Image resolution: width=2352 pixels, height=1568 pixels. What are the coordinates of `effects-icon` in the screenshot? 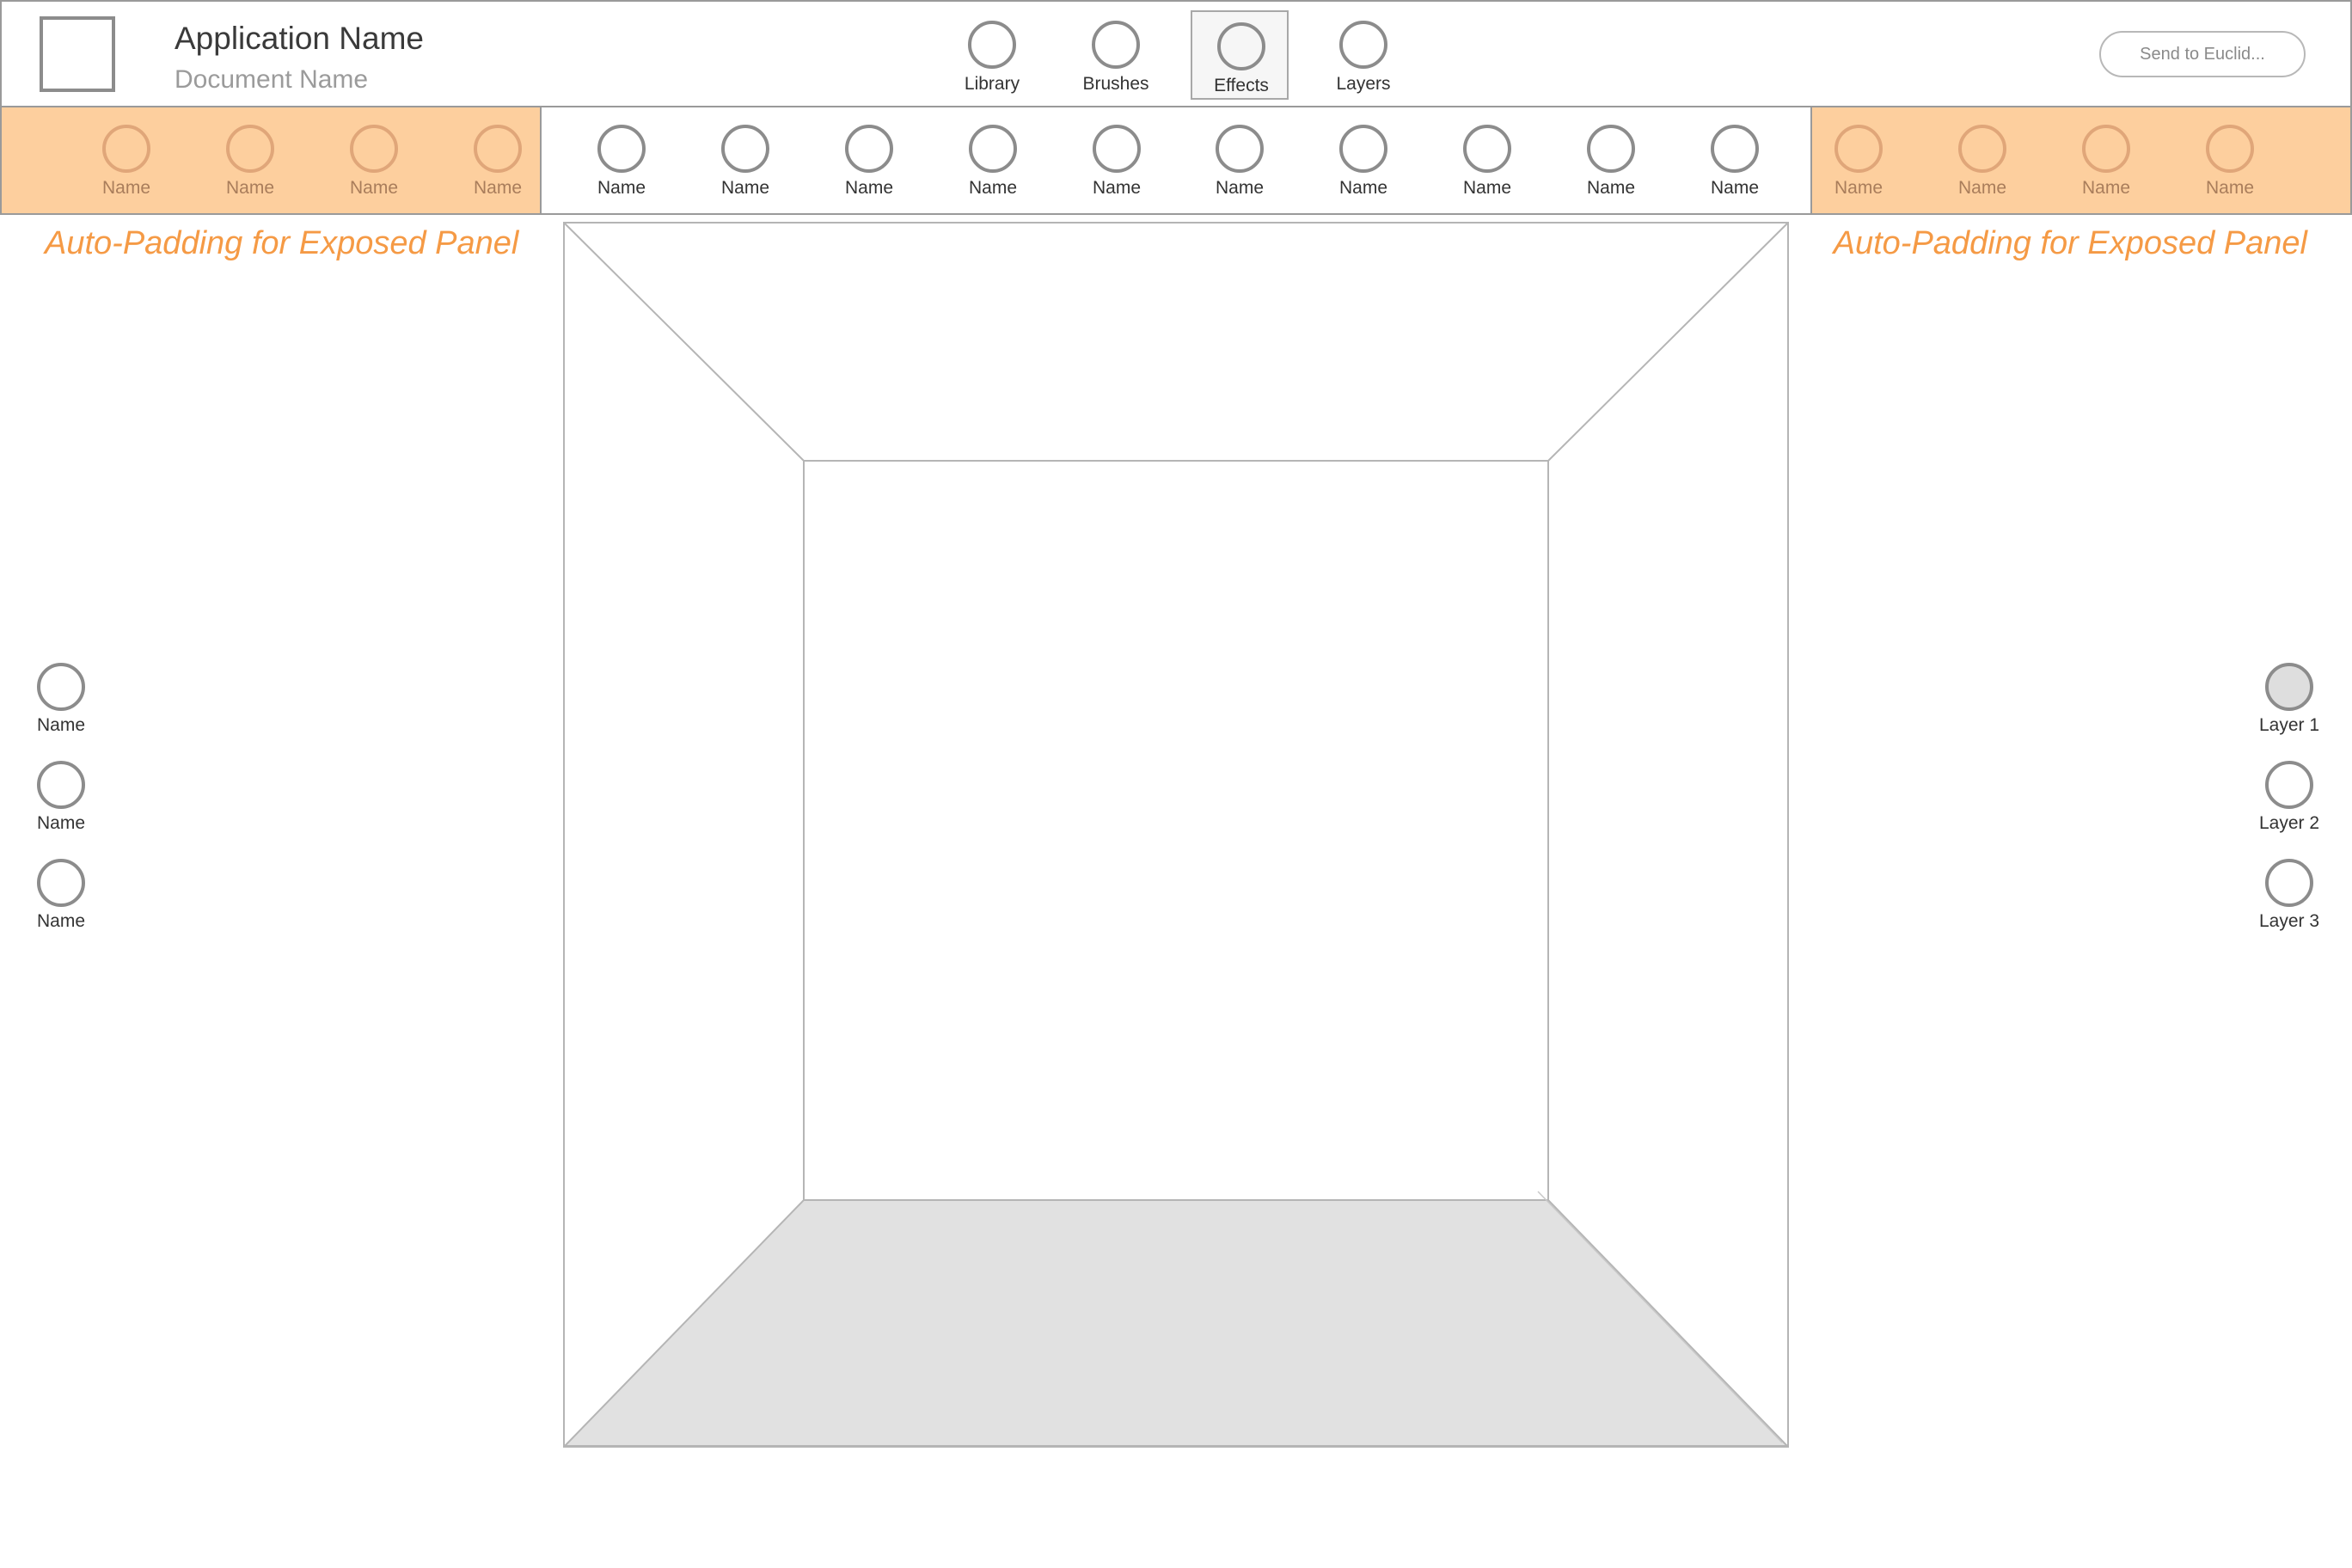 It's located at (1241, 46).